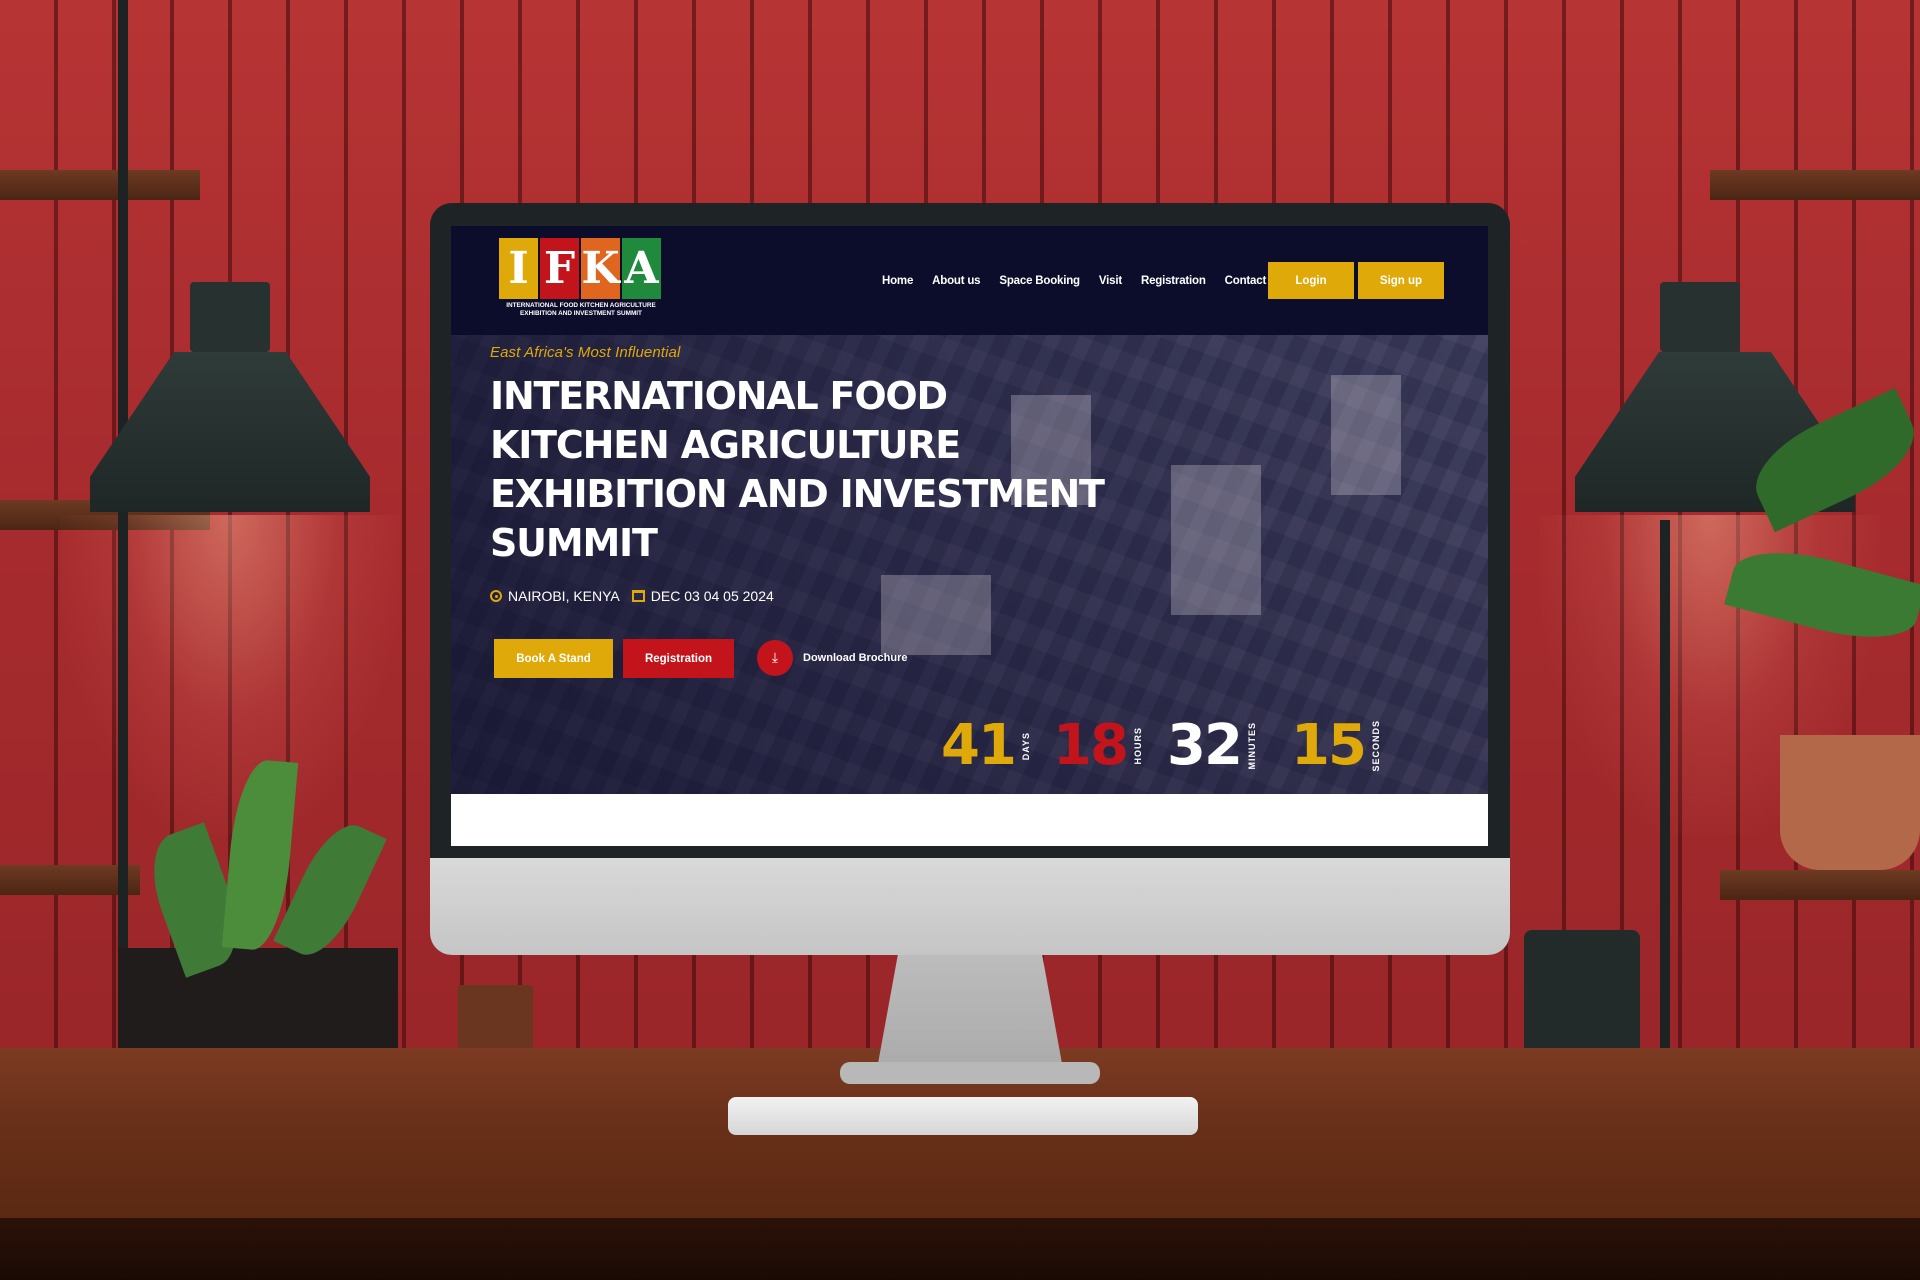 The width and height of the screenshot is (1920, 1280). I want to click on right-shelf-bottom, so click(1820, 885).